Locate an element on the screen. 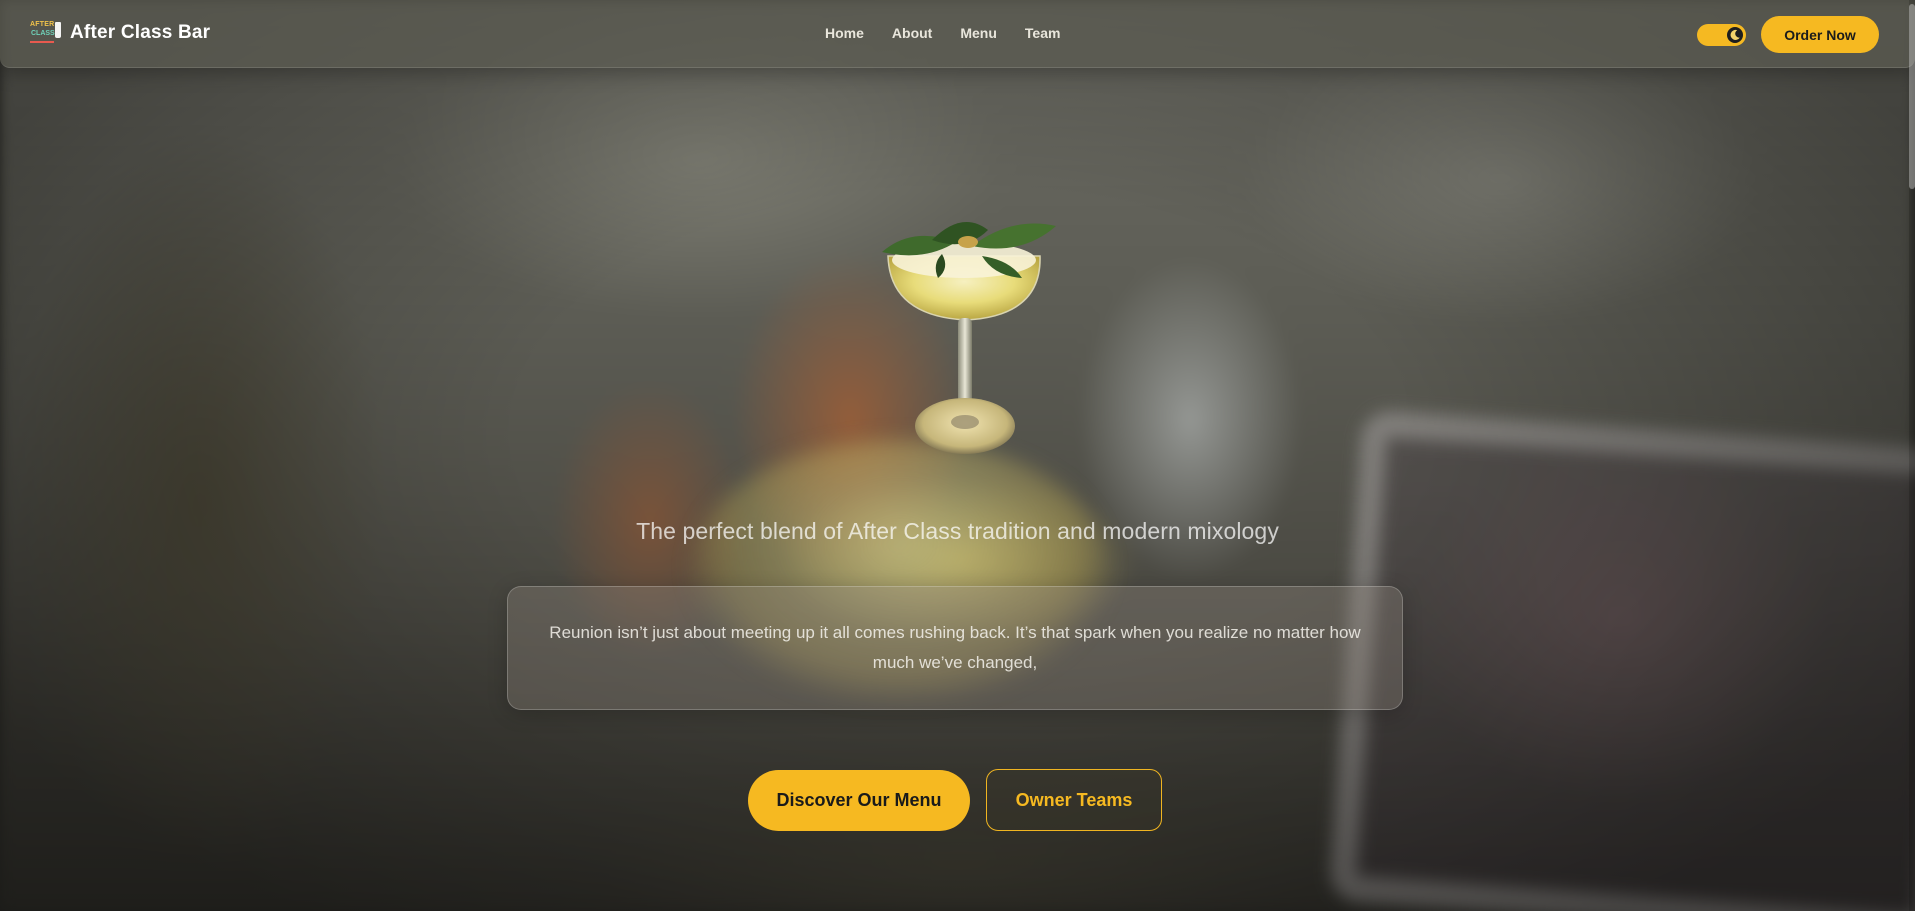 Image resolution: width=1915 pixels, height=911 pixels. nav-links: Home About Menu Team is located at coordinates (956, 33).